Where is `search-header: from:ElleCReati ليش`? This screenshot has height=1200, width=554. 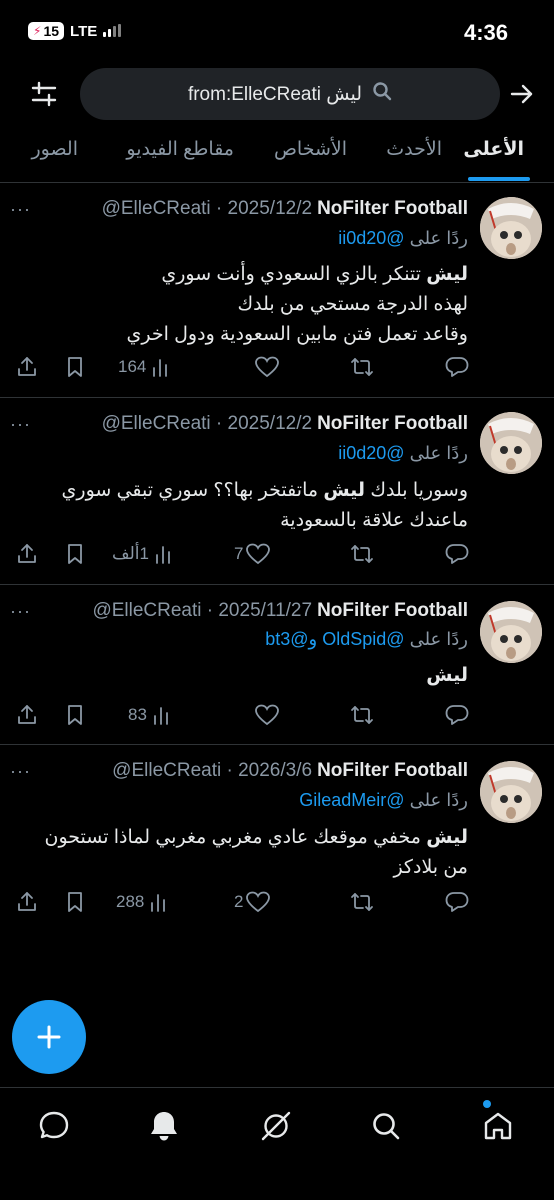 search-header: from:ElleCReati ليش is located at coordinates (277, 94).